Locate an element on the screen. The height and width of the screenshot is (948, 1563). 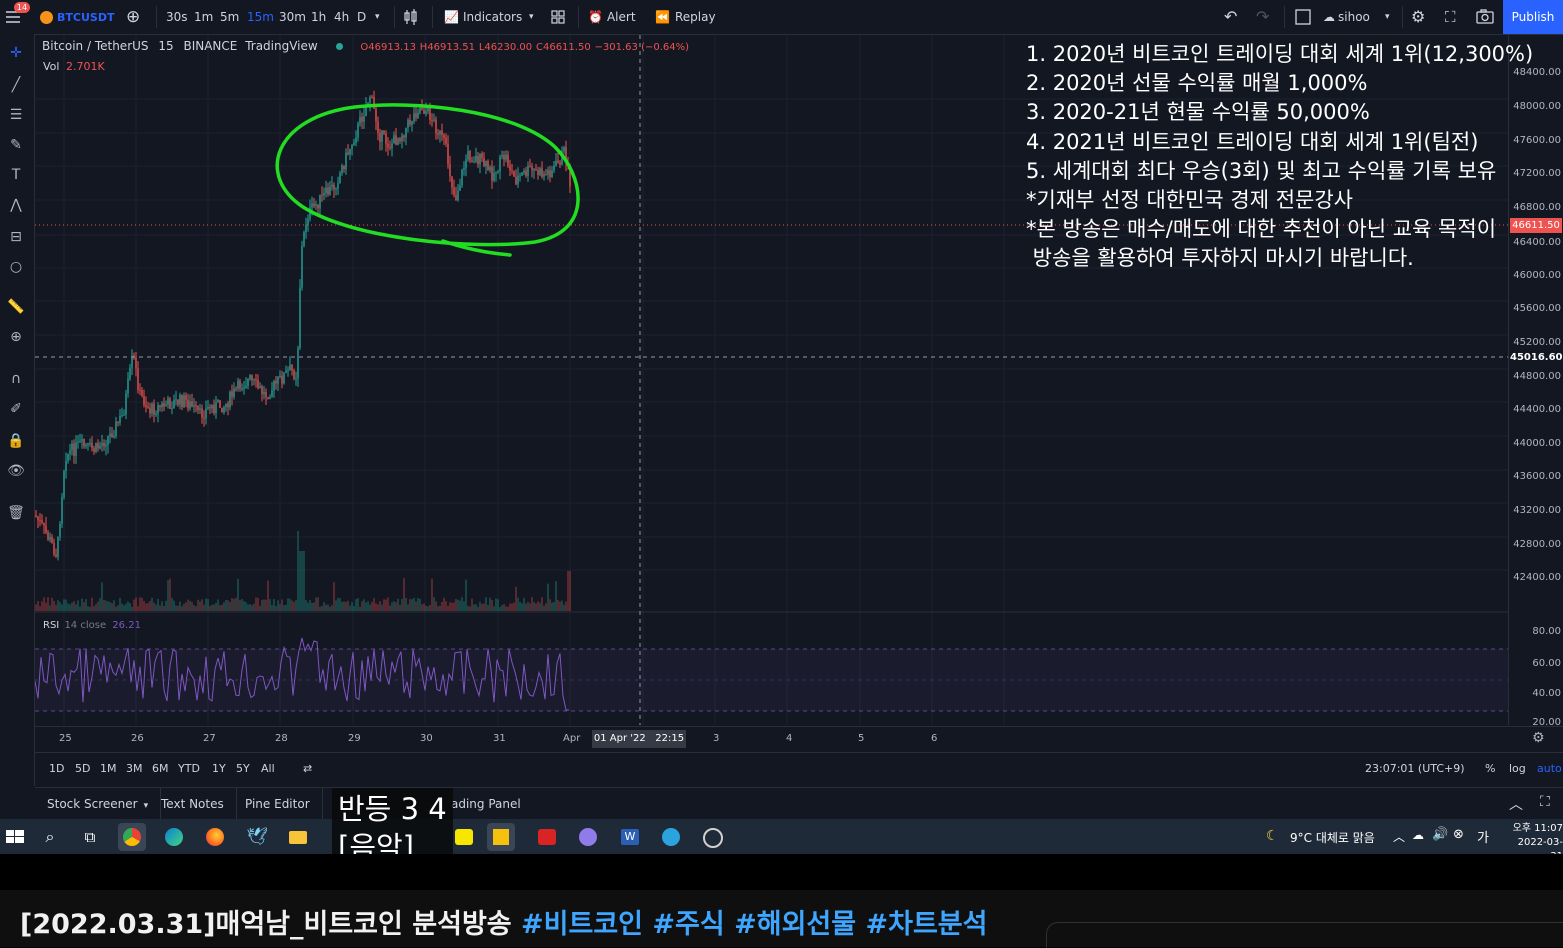
range-1m: 1M is located at coordinates (108, 768).